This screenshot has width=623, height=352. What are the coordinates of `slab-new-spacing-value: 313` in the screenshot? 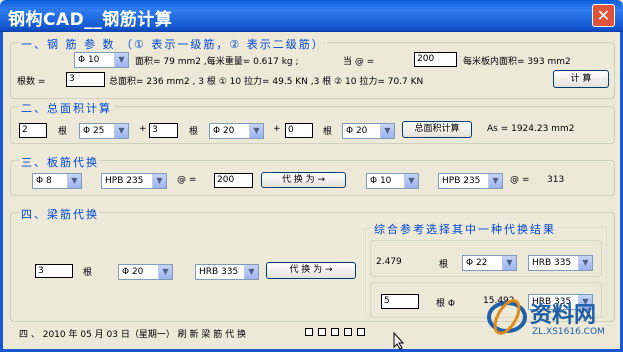 It's located at (556, 180).